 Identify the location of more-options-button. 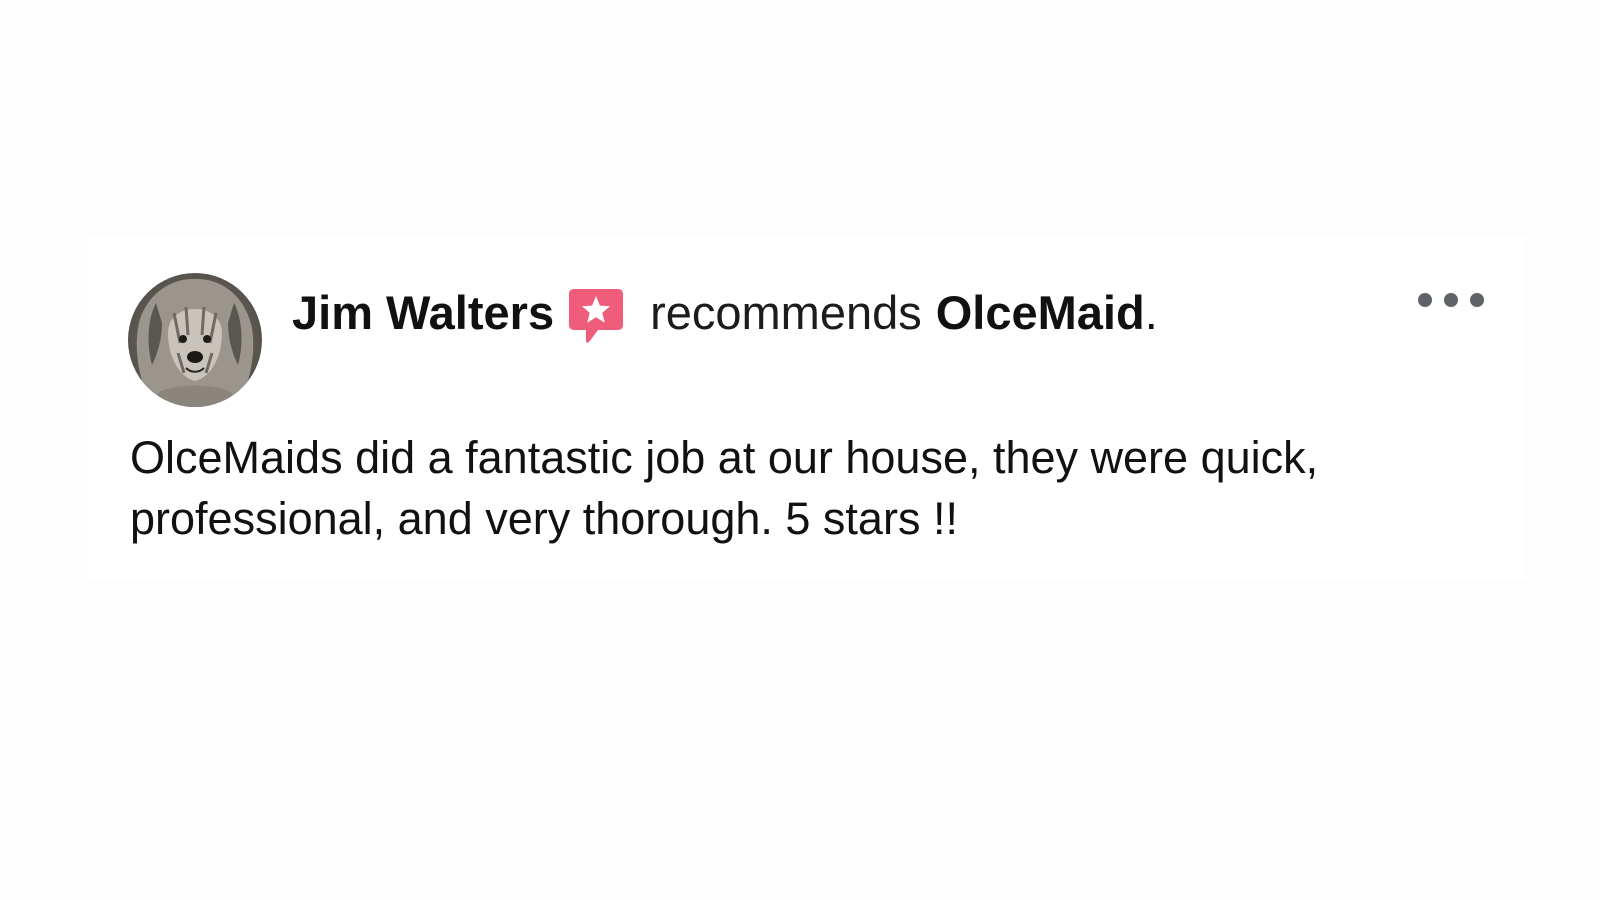
(1451, 300).